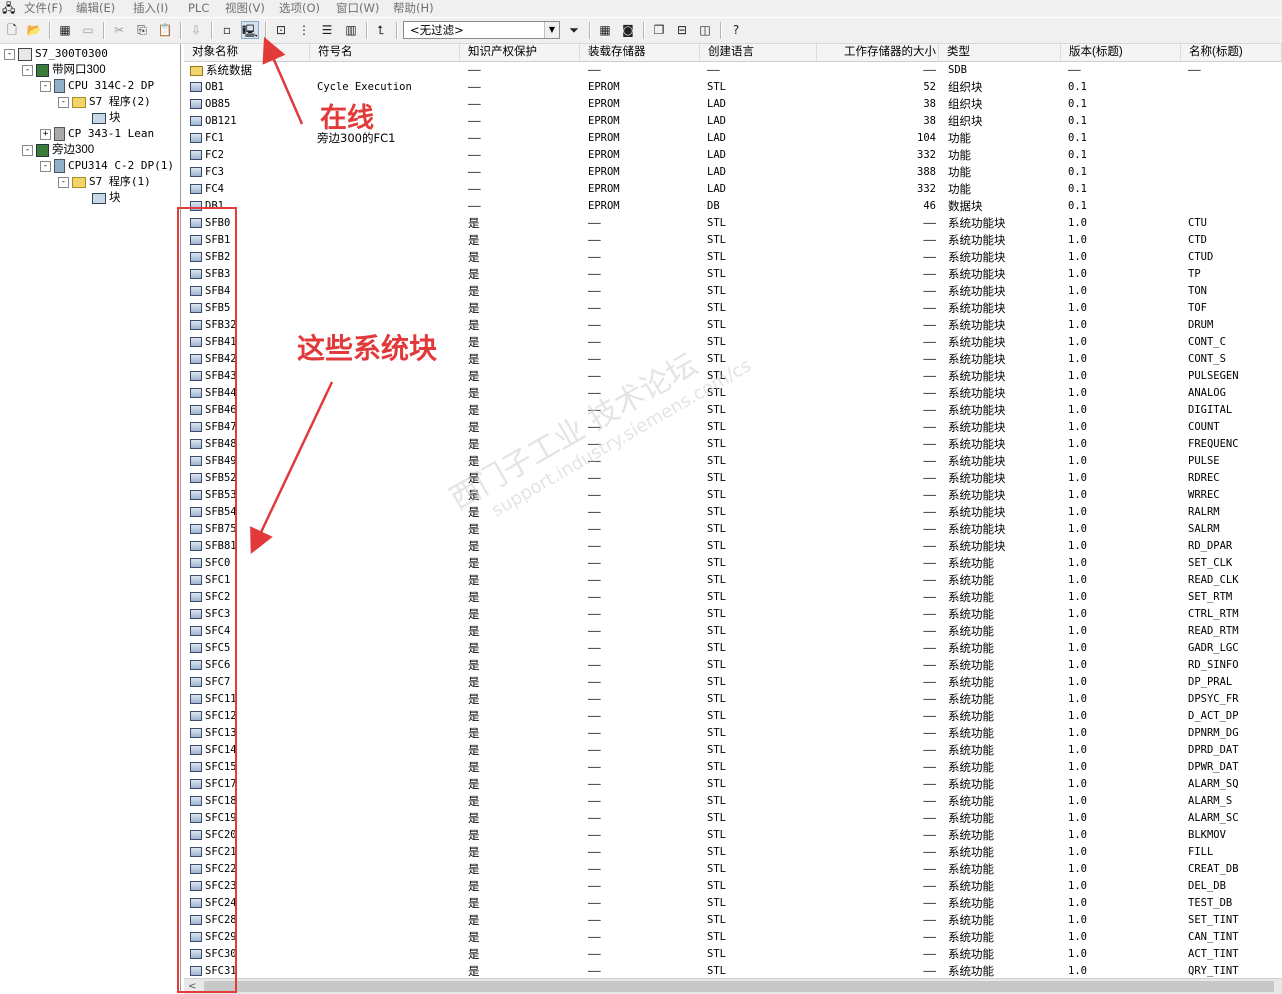 Image resolution: width=1282 pixels, height=994 pixels. What do you see at coordinates (250, 70) in the screenshot?
I see `object-name-cell: 系统数据` at bounding box center [250, 70].